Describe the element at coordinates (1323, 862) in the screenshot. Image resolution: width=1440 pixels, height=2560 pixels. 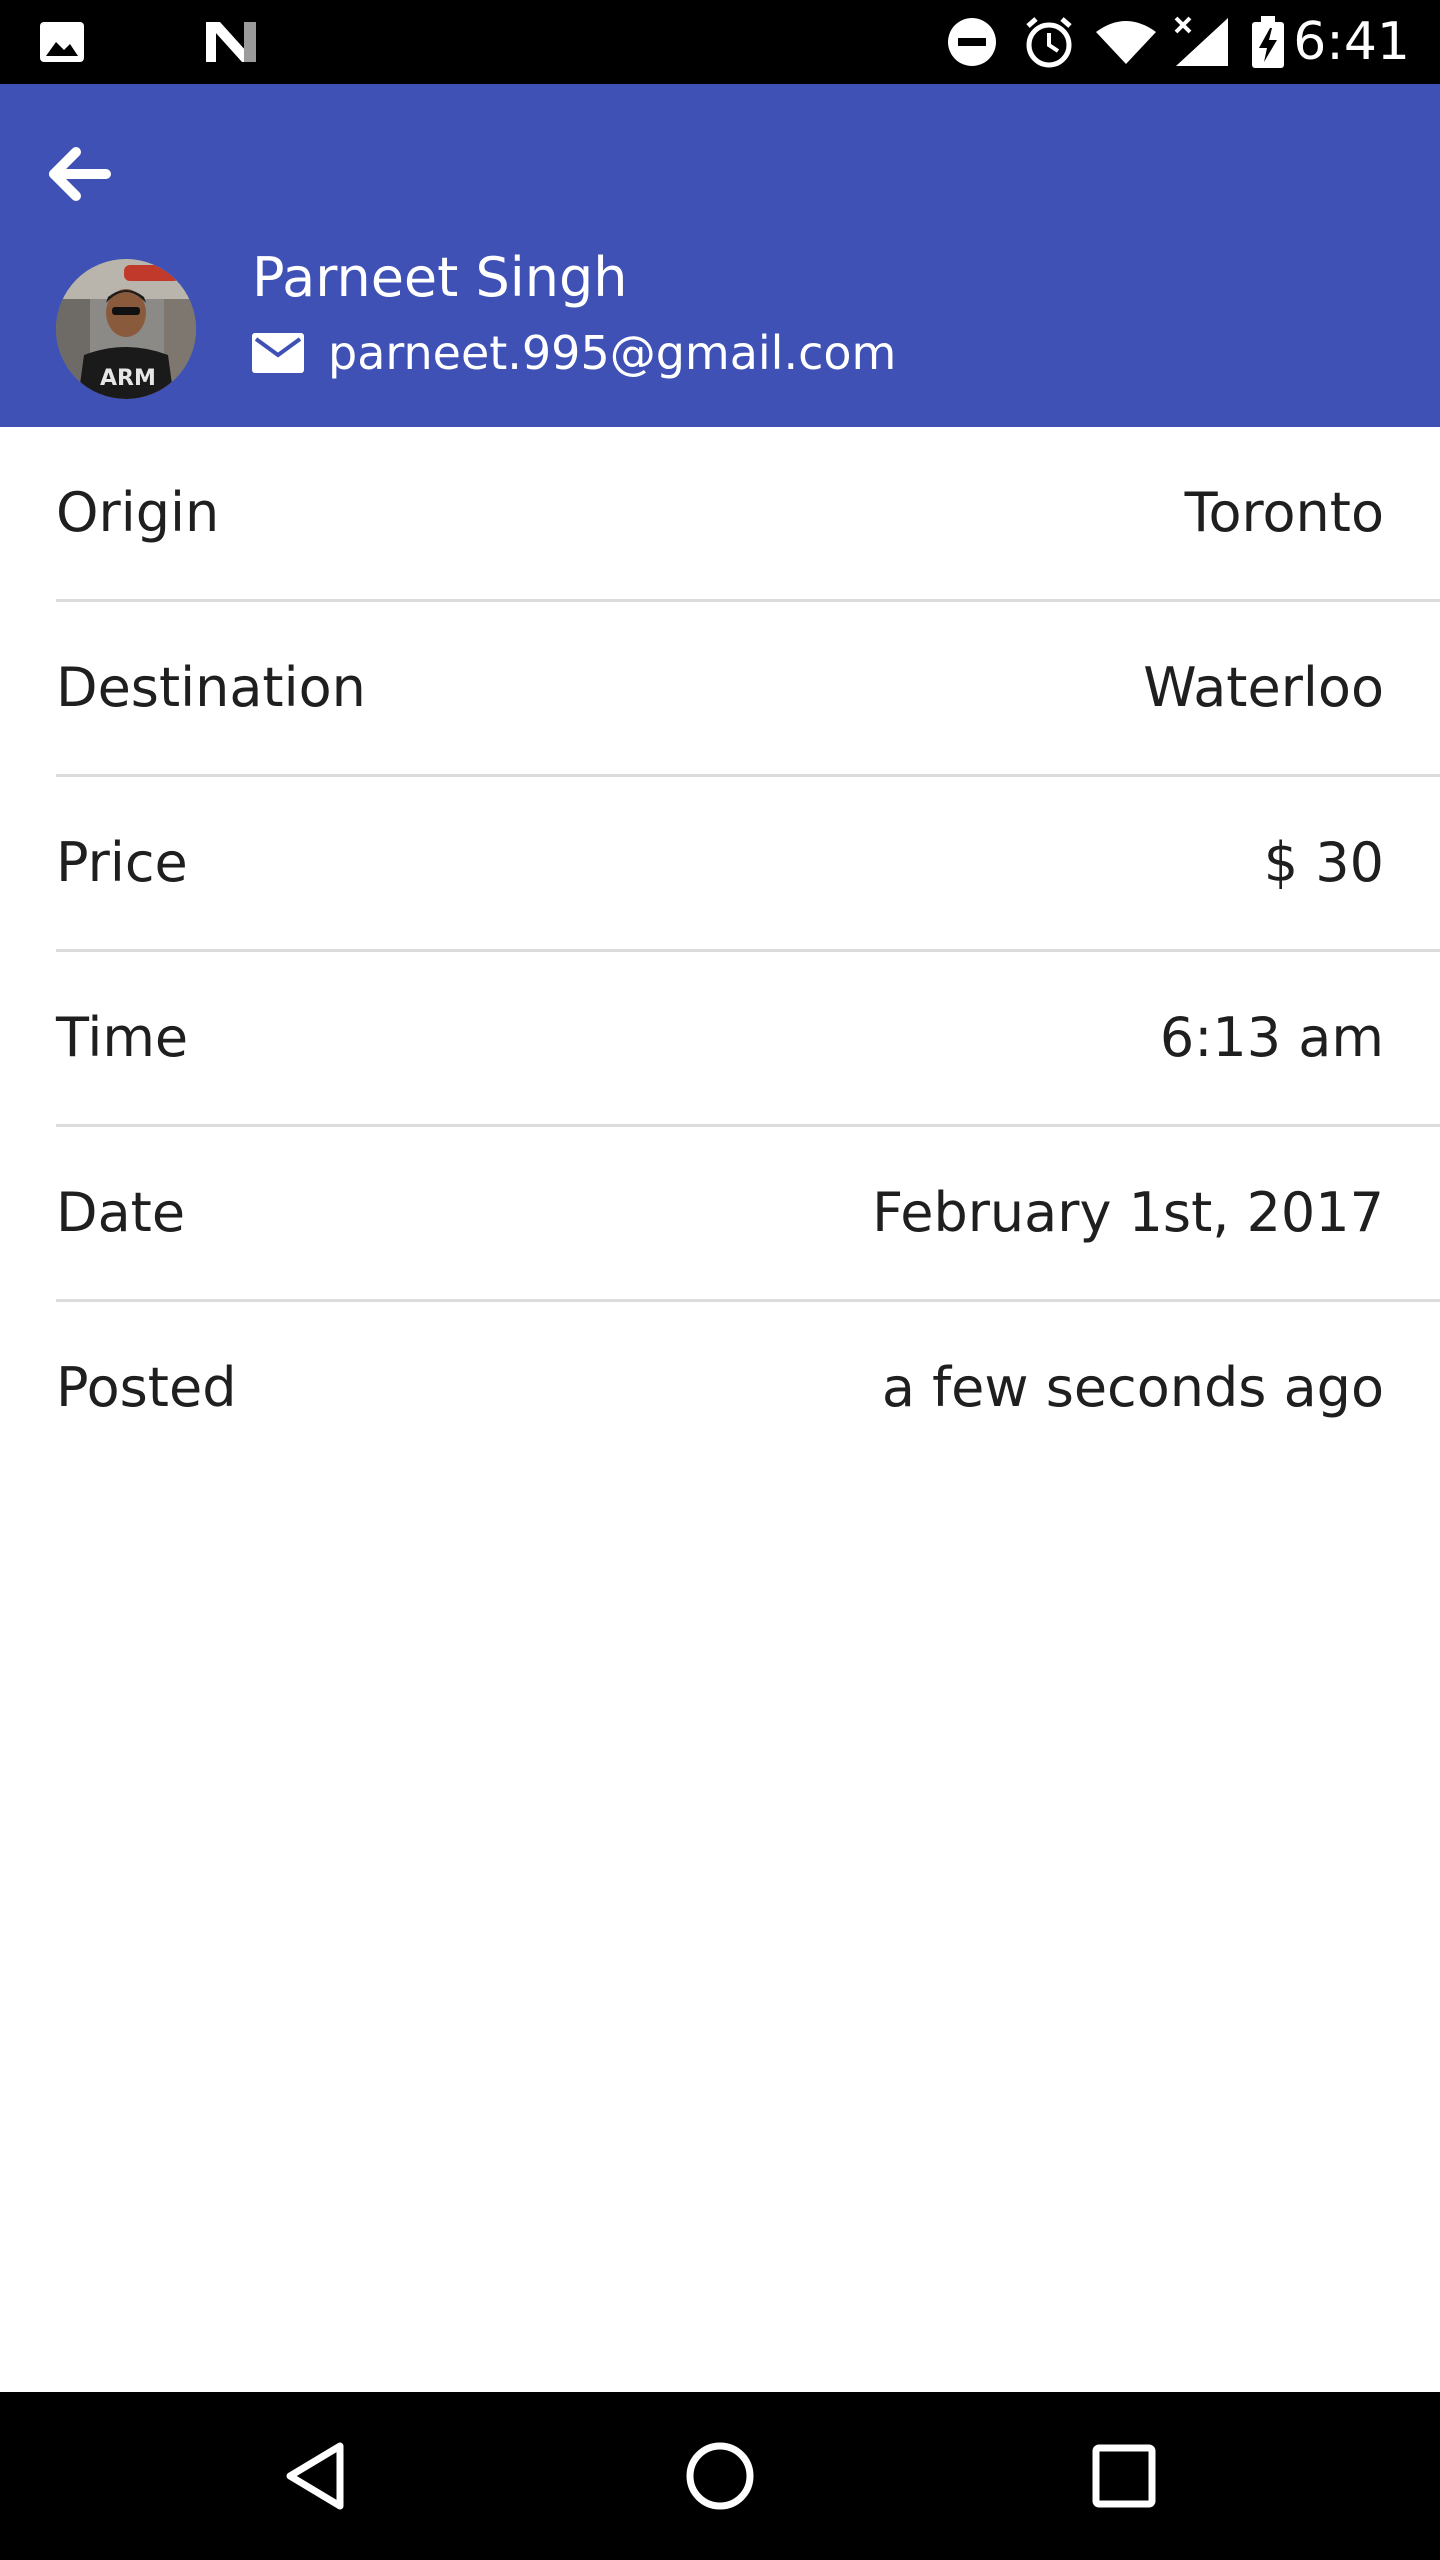
I see `detail-value: $ 30` at that location.